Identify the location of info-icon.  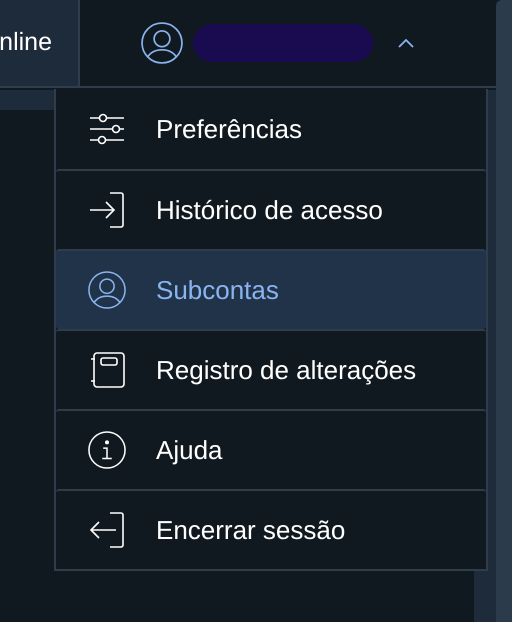
(107, 450).